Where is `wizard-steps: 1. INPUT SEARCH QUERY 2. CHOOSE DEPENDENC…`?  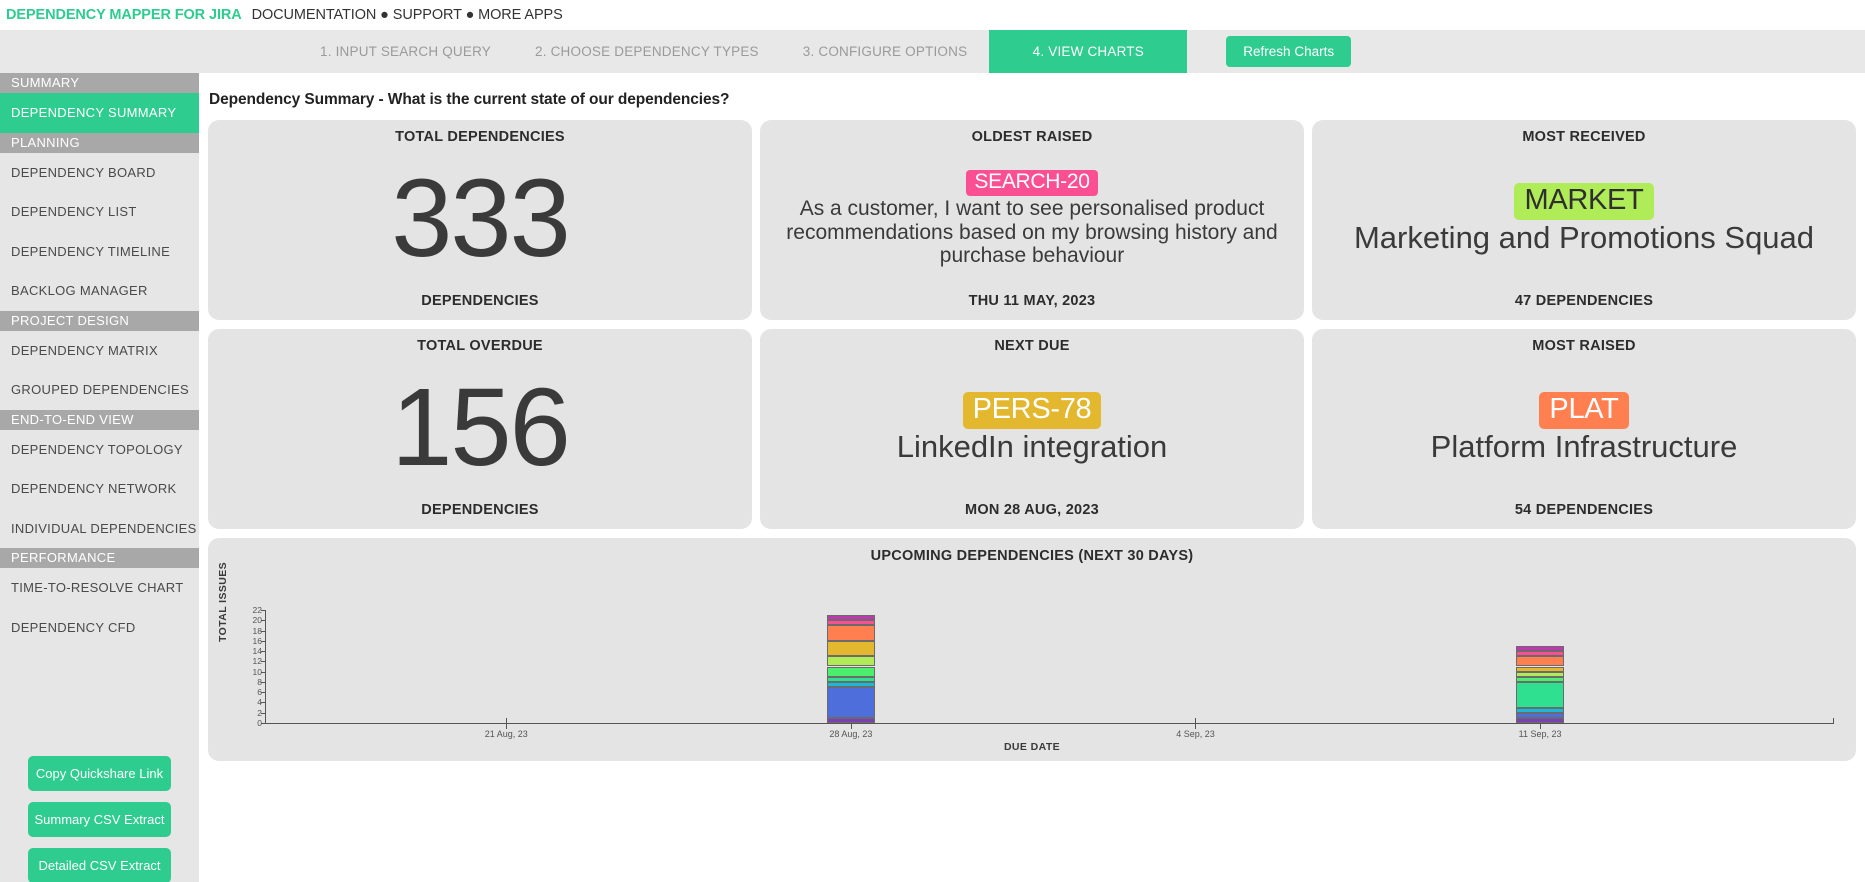 wizard-steps: 1. INPUT SEARCH QUERY 2. CHOOSE DEPENDENC… is located at coordinates (743, 51).